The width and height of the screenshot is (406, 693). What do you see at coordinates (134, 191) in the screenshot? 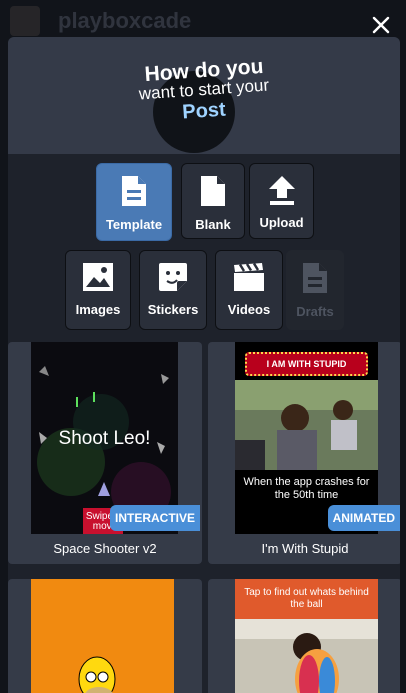
I see `document-icon` at bounding box center [134, 191].